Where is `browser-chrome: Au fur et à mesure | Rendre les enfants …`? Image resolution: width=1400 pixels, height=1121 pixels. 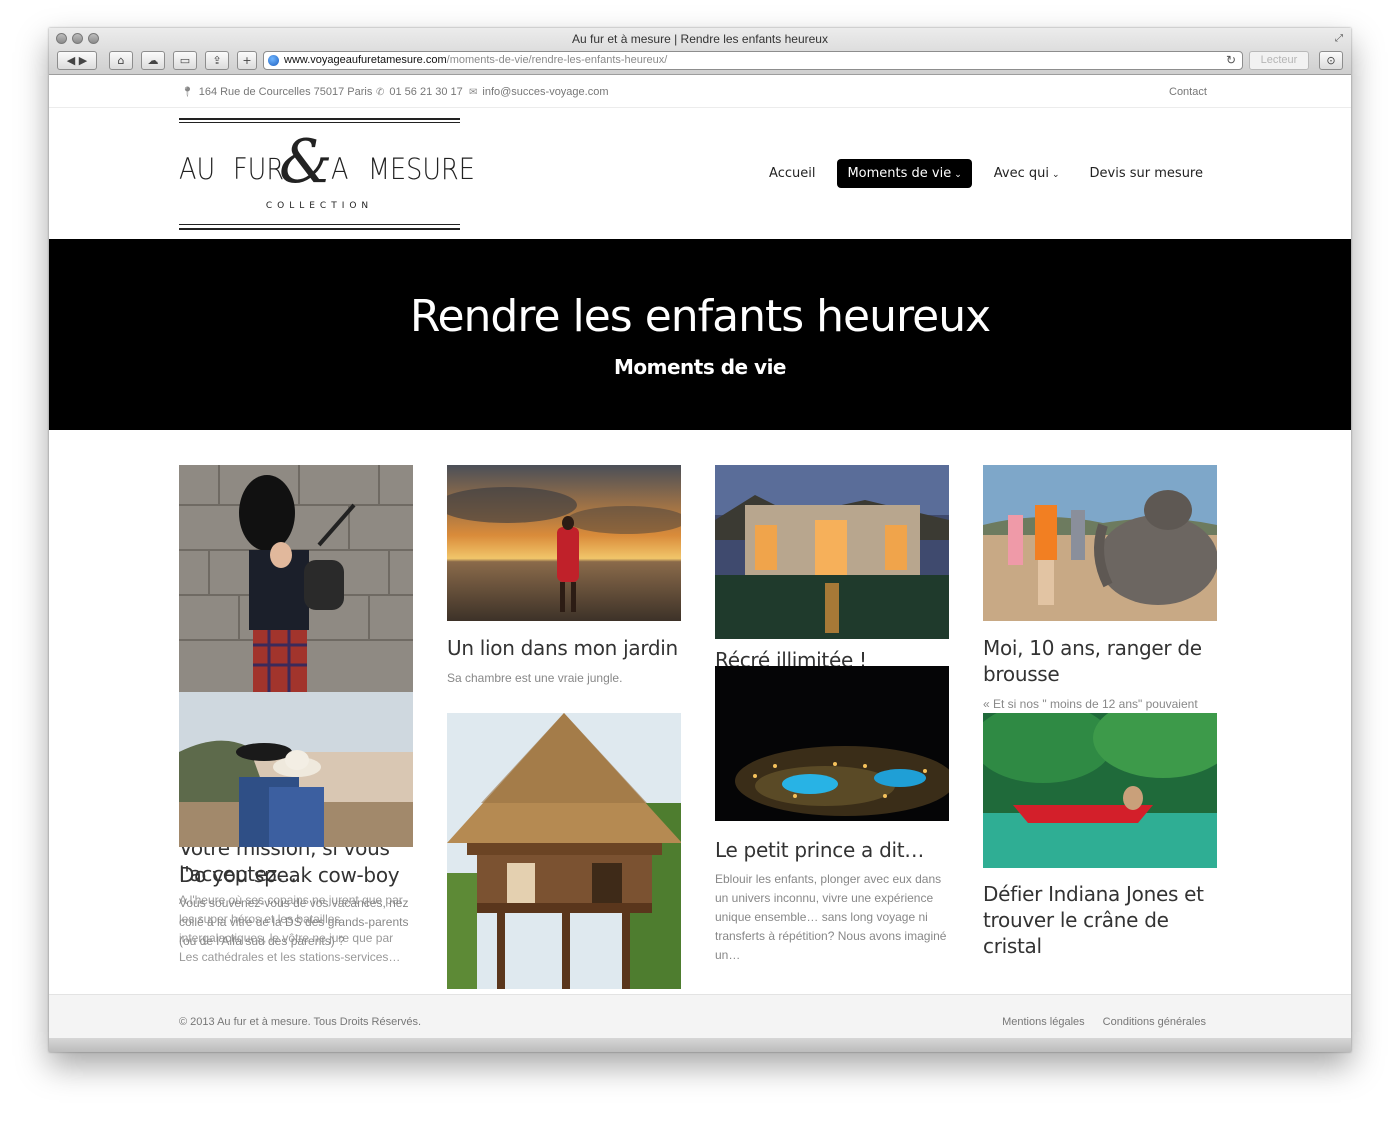
browser-chrome: Au fur et à mesure | Rendre les enfants … is located at coordinates (700, 51).